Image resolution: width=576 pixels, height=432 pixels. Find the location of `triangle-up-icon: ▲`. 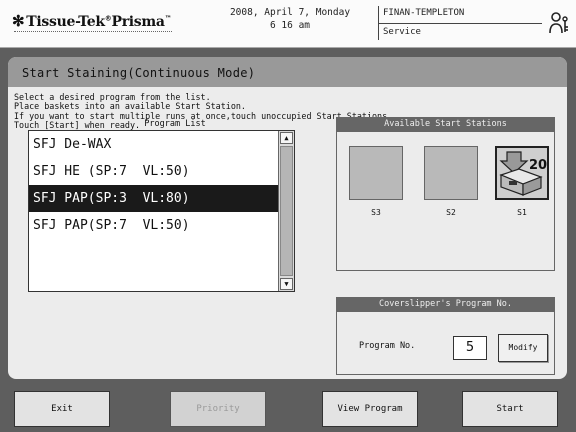

triangle-up-icon: ▲ is located at coordinates (286, 138).